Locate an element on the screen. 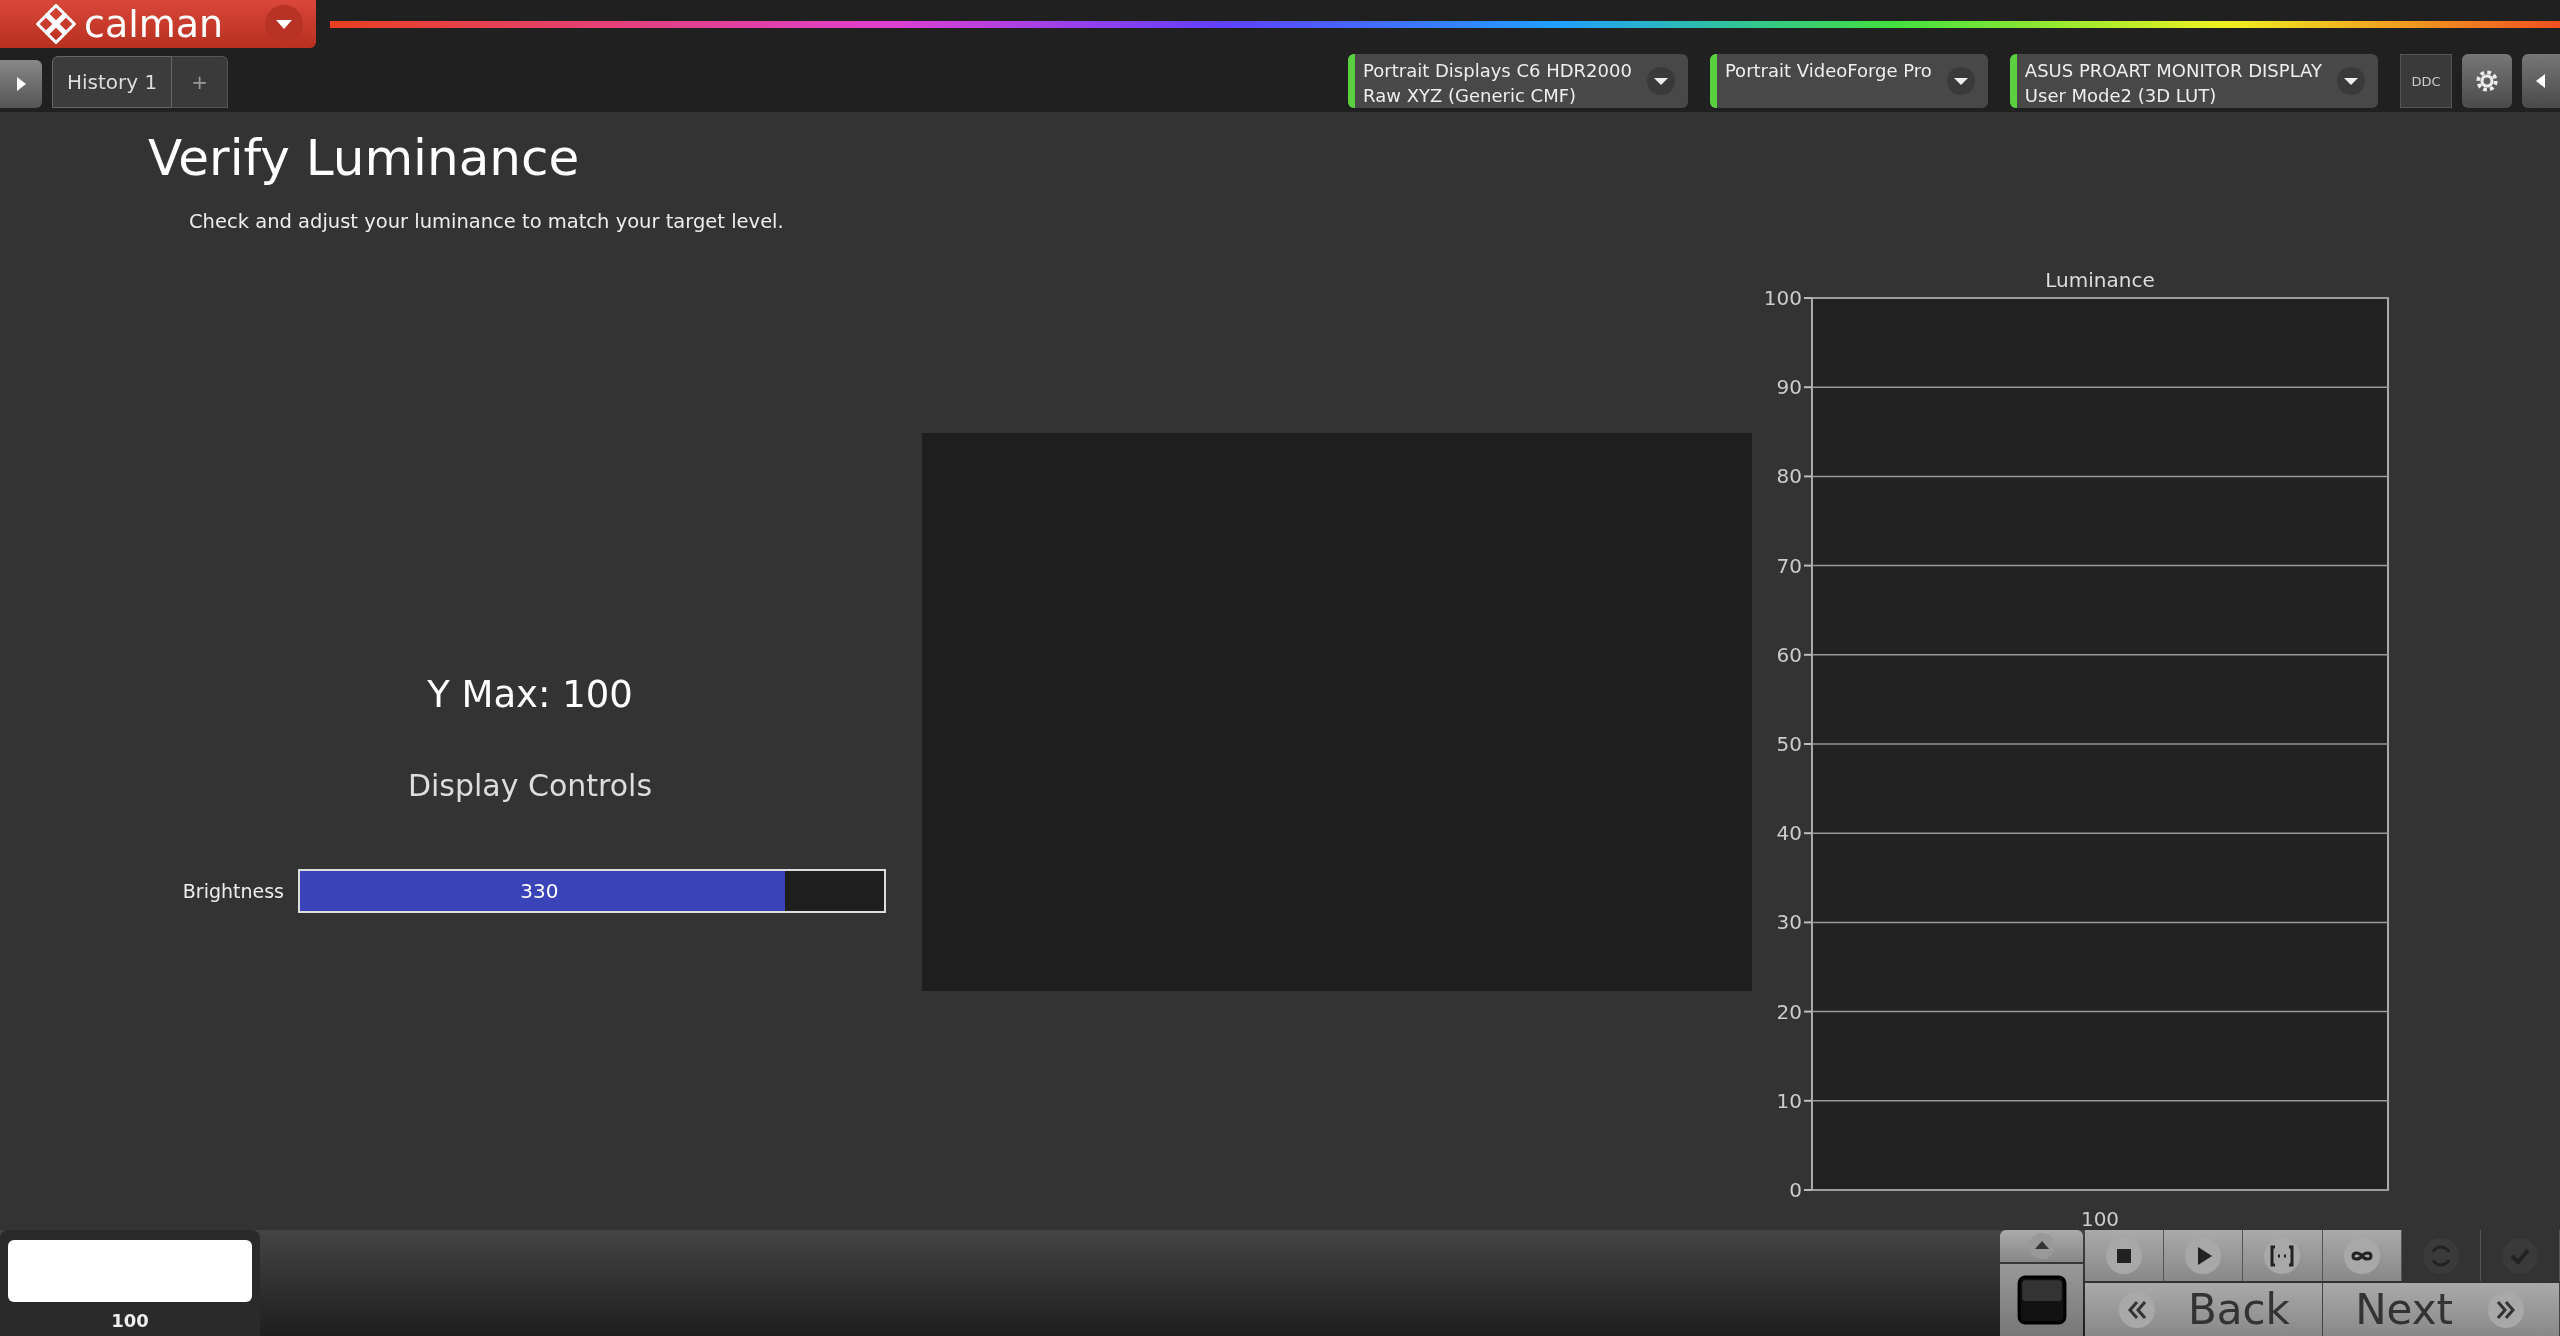  device-name: Portrait Displays C6 HDR2000 is located at coordinates (1497, 71).